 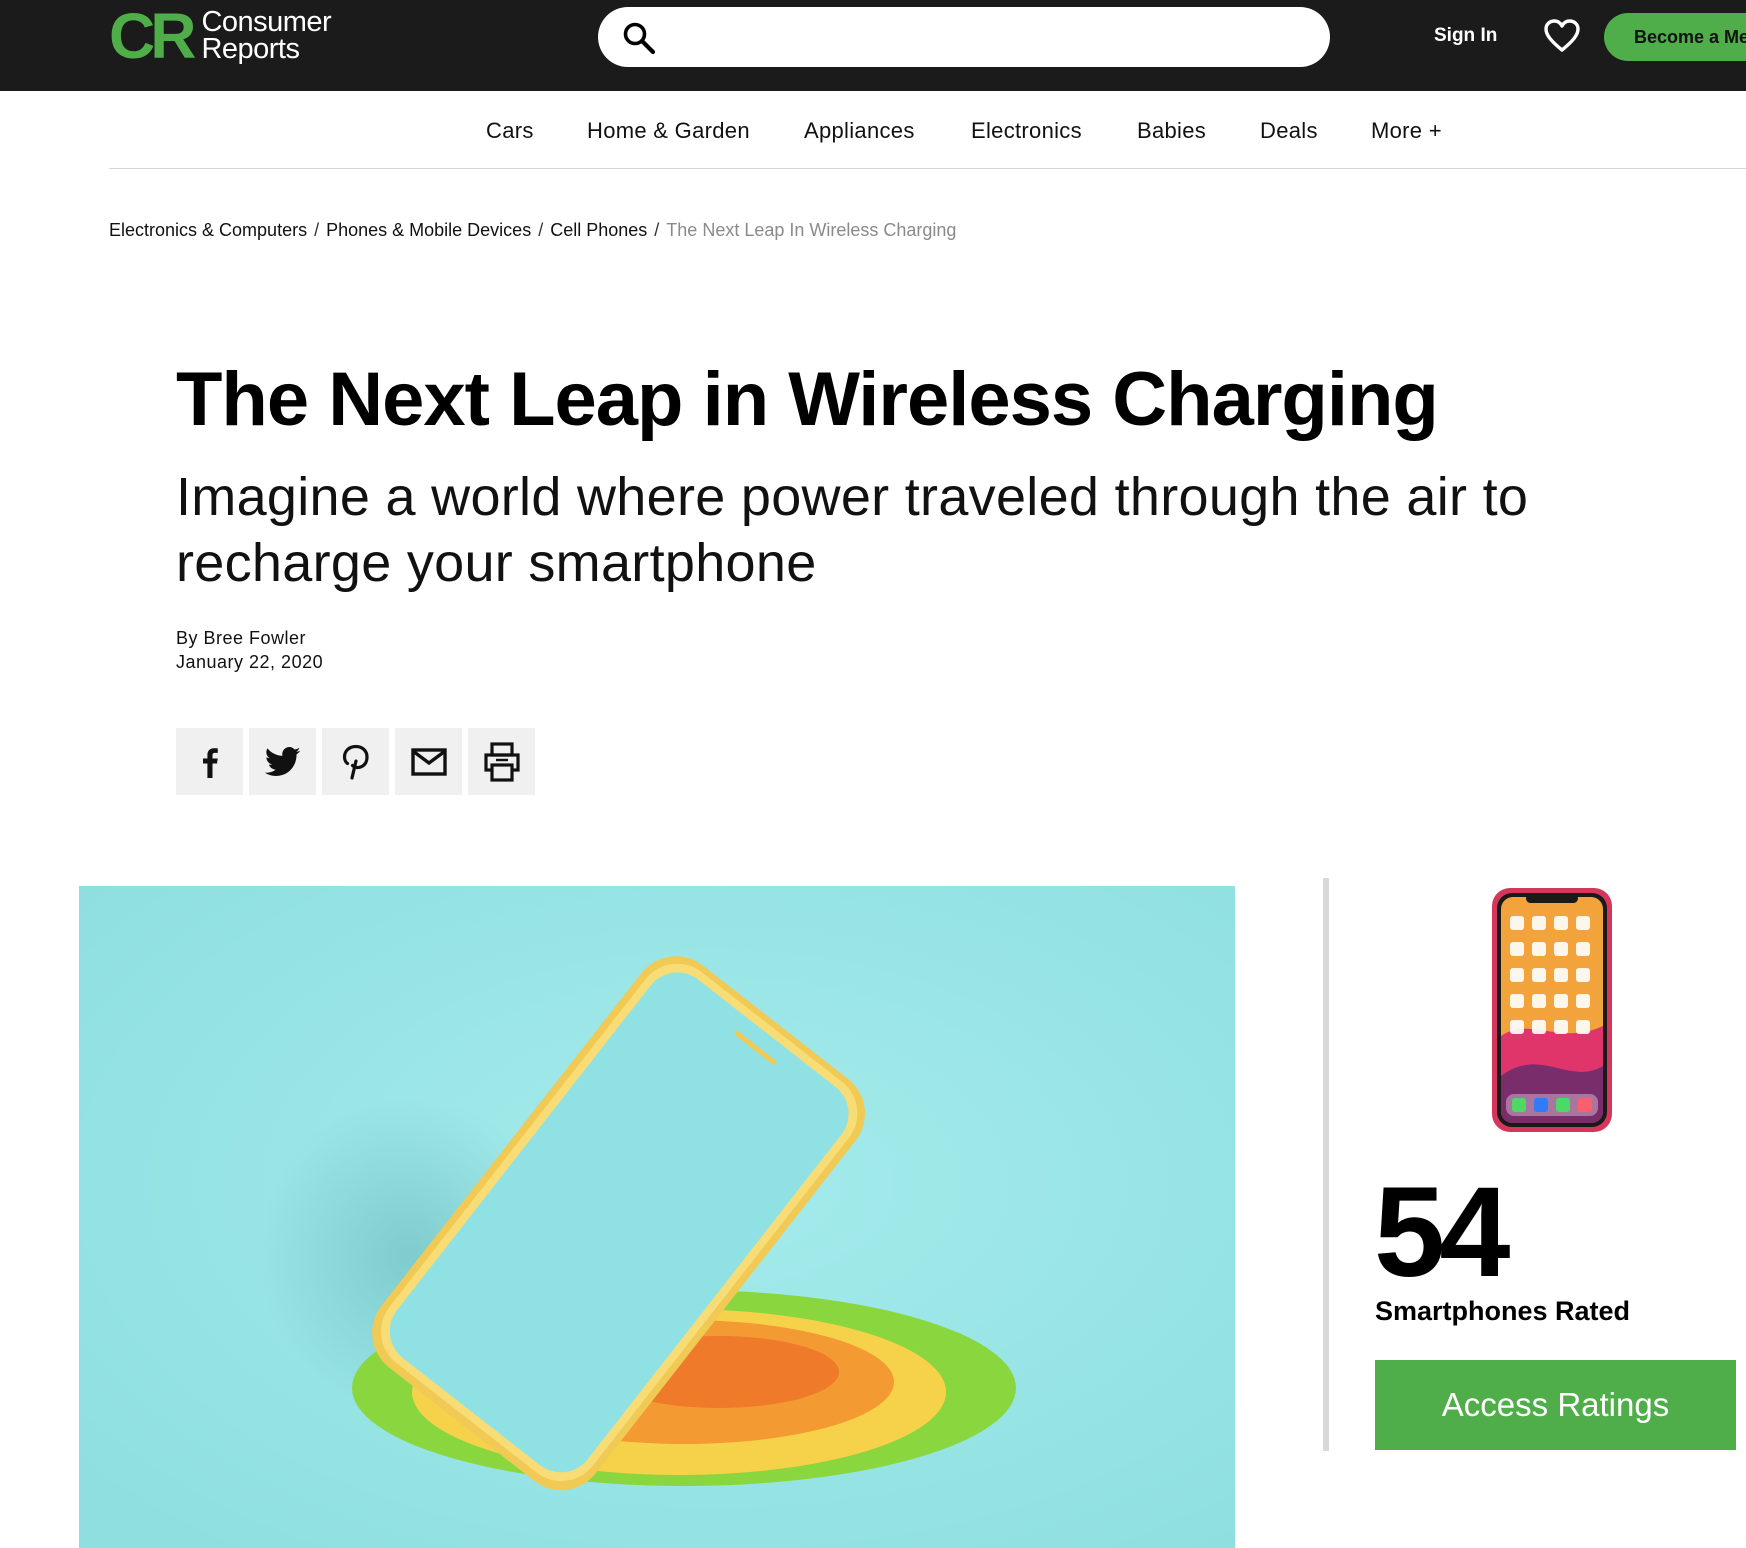 I want to click on email-icon, so click(x=428, y=761).